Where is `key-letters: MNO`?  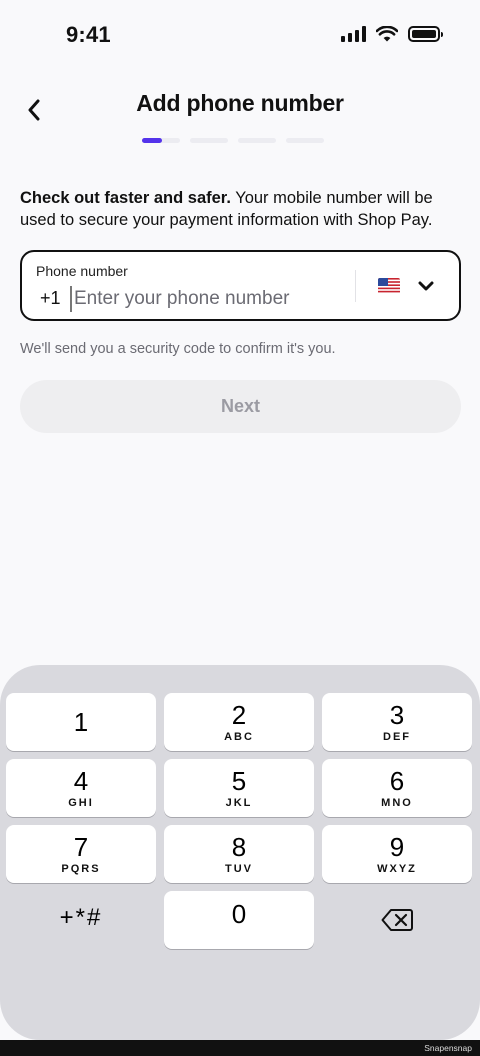 key-letters: MNO is located at coordinates (397, 803).